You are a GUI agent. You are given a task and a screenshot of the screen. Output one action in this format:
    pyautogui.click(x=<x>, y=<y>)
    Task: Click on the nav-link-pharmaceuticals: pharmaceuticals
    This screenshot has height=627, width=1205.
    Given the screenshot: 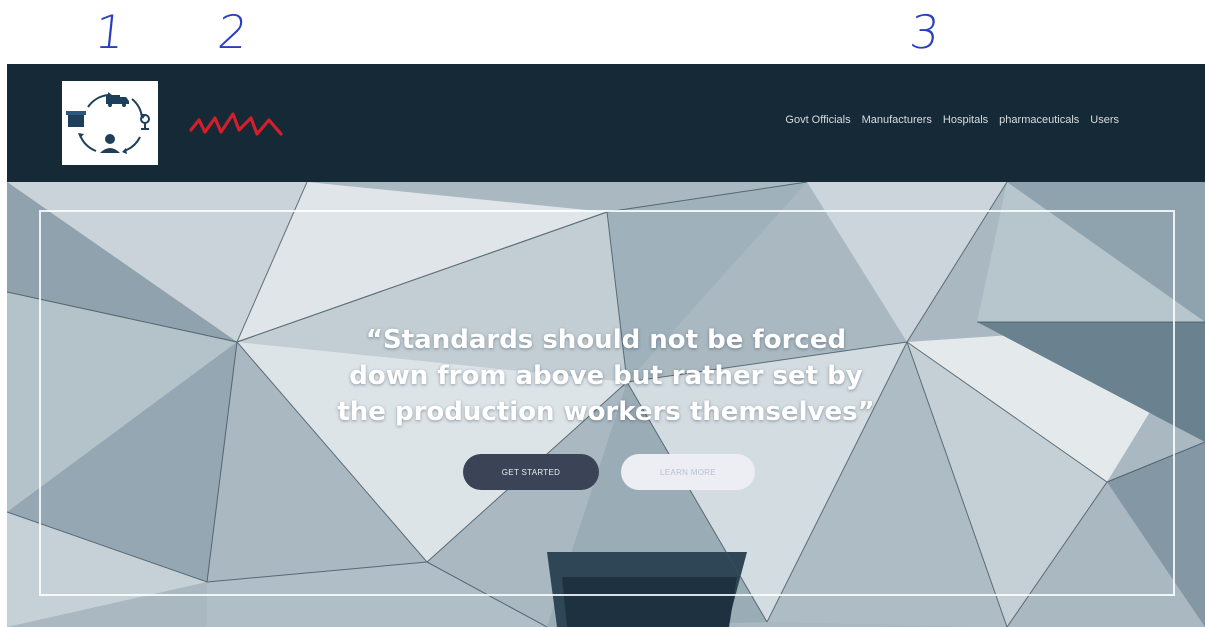 What is the action you would take?
    pyautogui.click(x=1039, y=120)
    